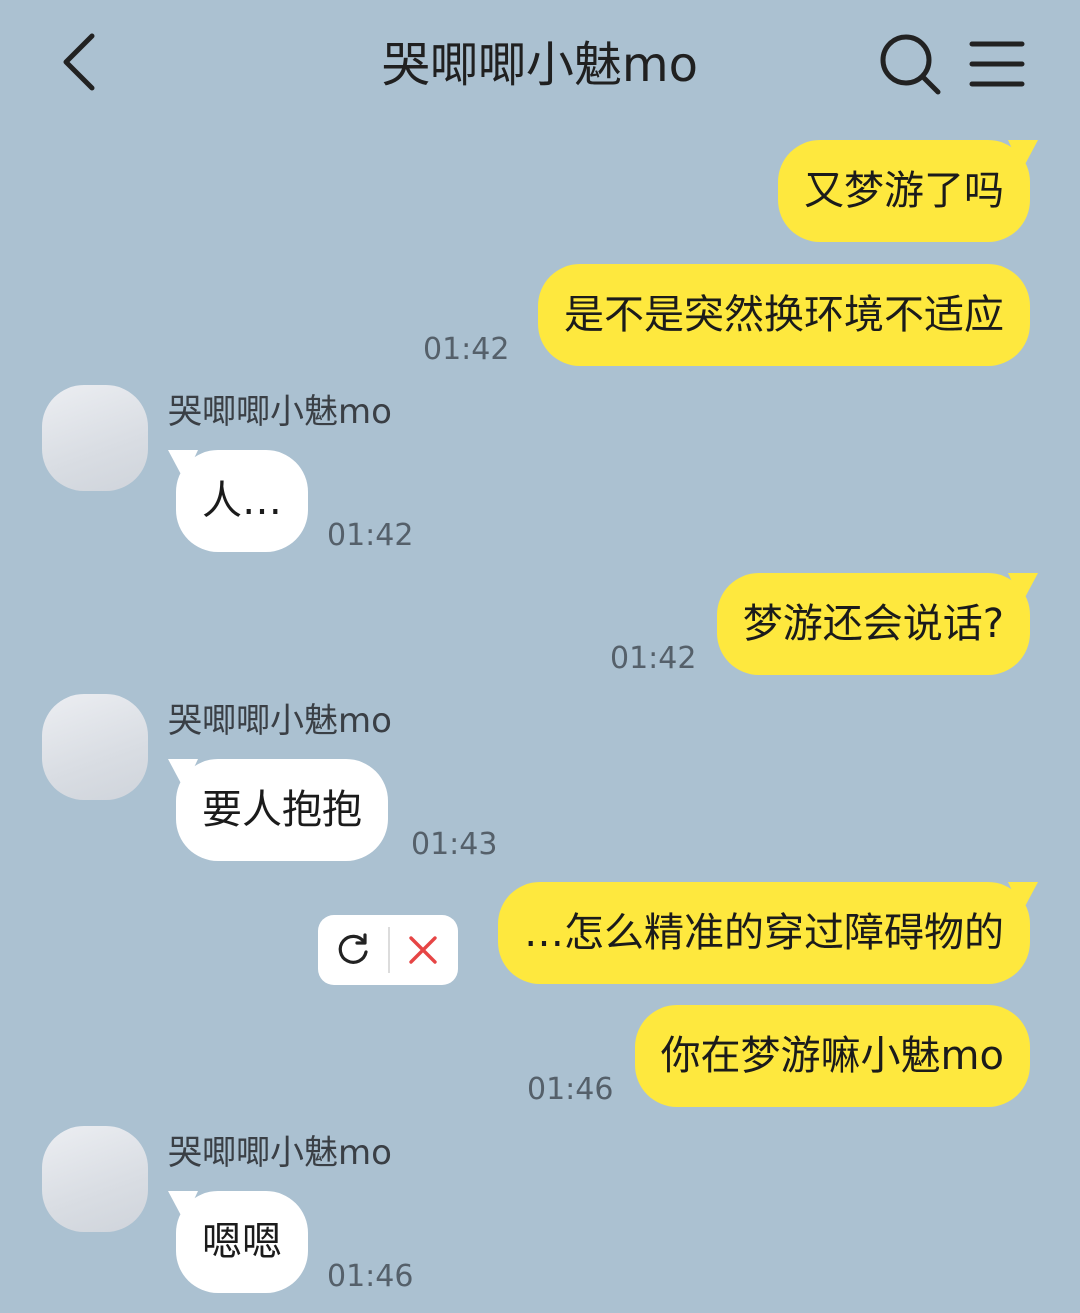 The width and height of the screenshot is (1080, 1313). I want to click on resend-button, so click(353, 950).